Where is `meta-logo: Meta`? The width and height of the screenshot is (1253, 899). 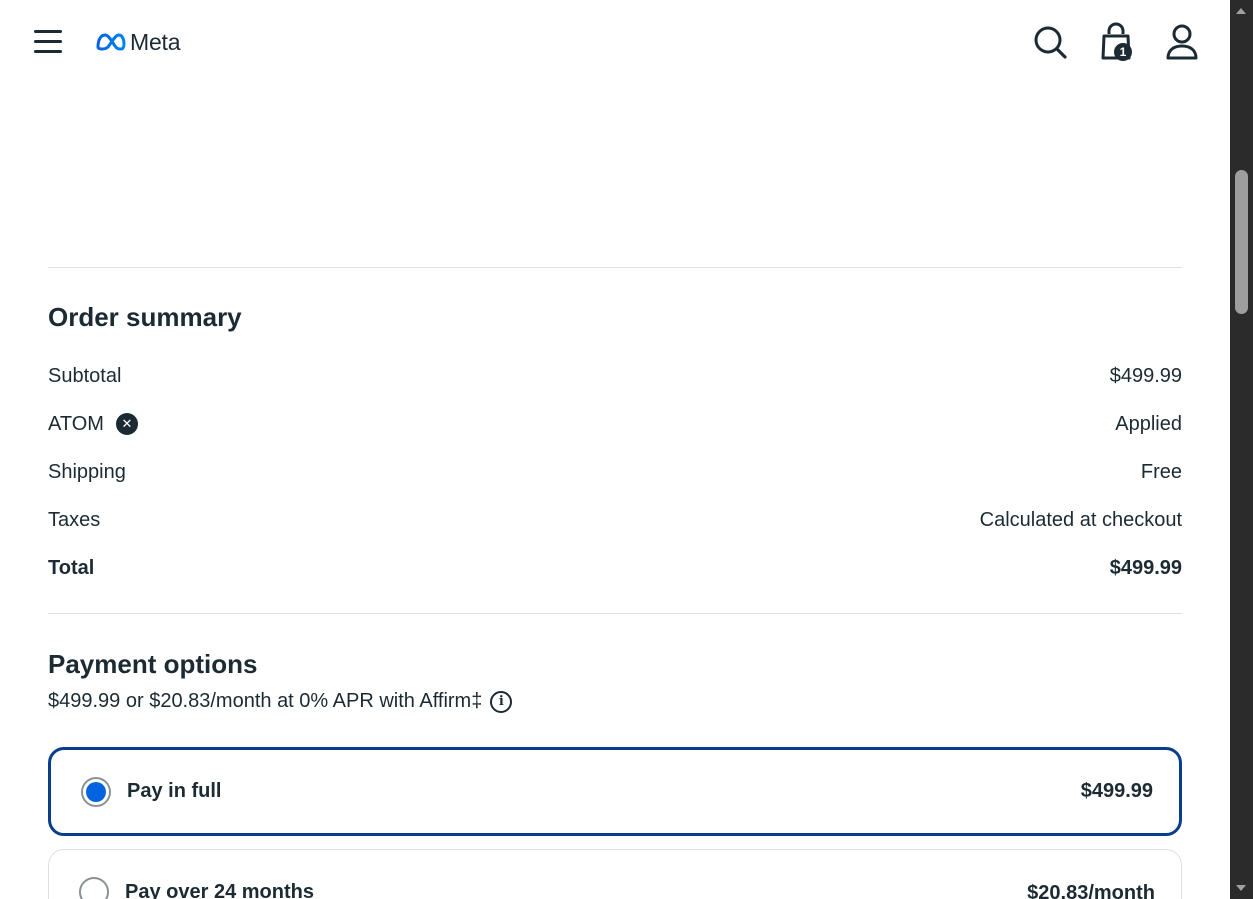
meta-logo: Meta is located at coordinates (138, 42).